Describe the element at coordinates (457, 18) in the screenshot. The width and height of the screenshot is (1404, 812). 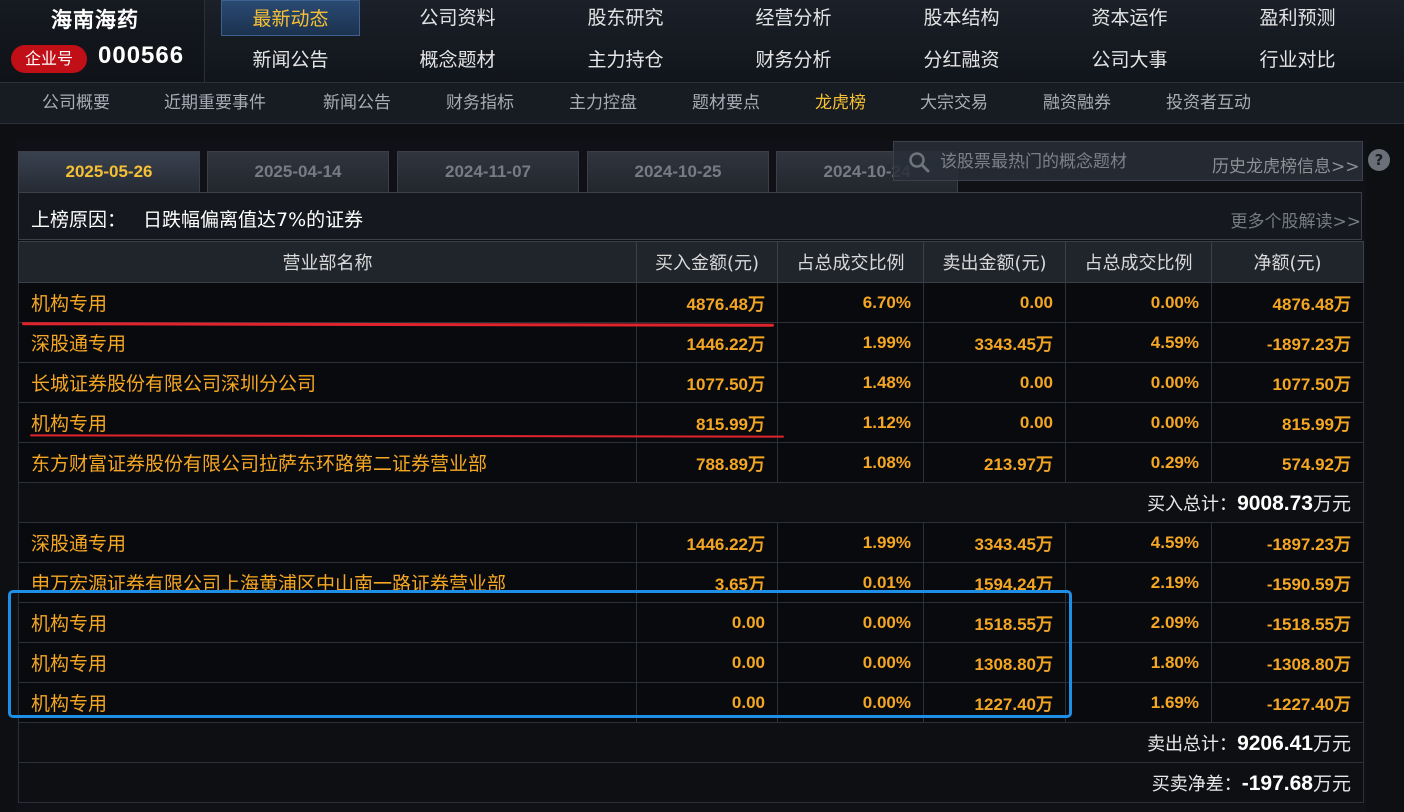
I see `nav-company-info: 公司资料` at that location.